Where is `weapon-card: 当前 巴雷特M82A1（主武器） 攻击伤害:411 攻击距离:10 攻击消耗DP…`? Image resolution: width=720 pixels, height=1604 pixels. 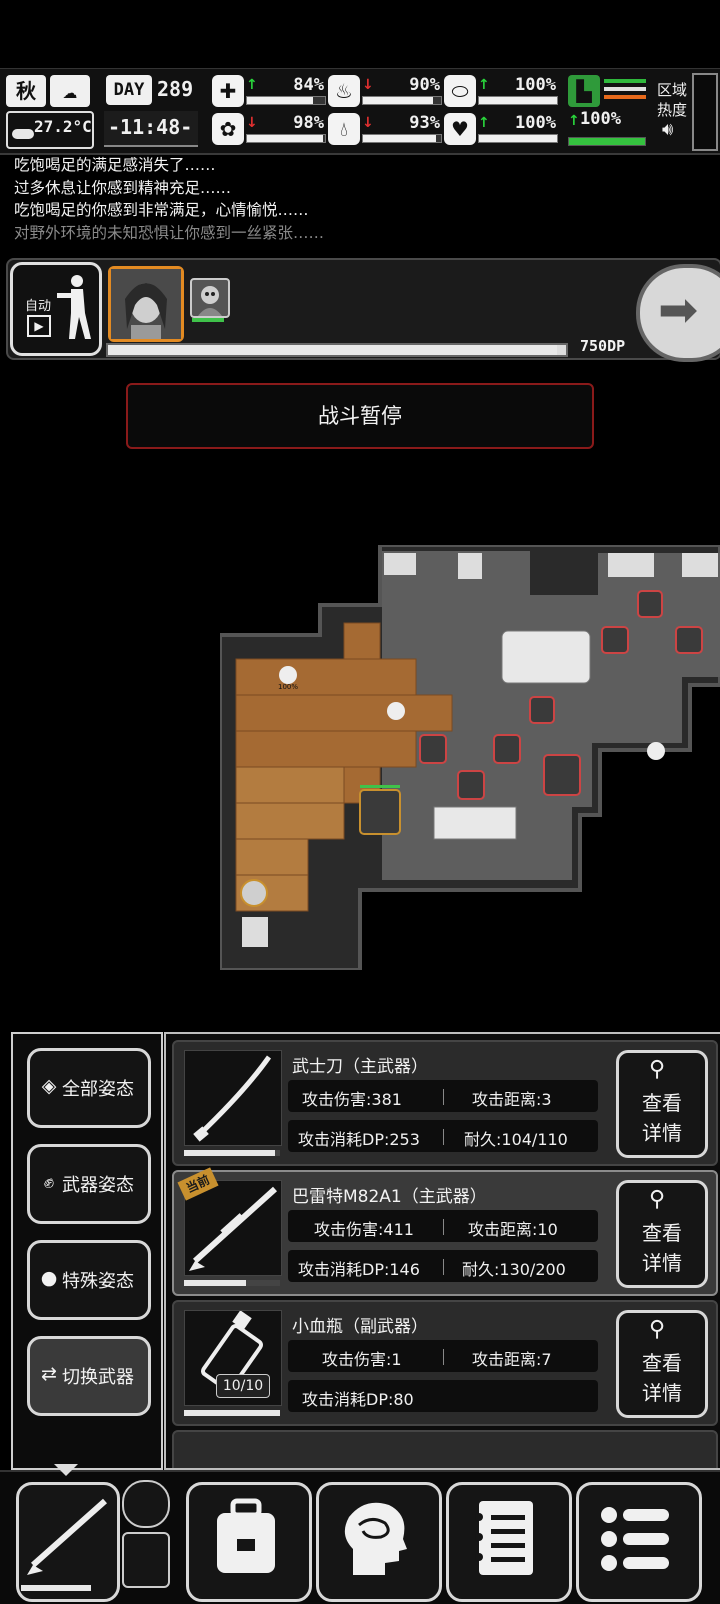 weapon-card: 当前 巴雷特M82A1（主武器） 攻击伤害:411 攻击距离:10 攻击消耗DP… is located at coordinates (445, 1231).